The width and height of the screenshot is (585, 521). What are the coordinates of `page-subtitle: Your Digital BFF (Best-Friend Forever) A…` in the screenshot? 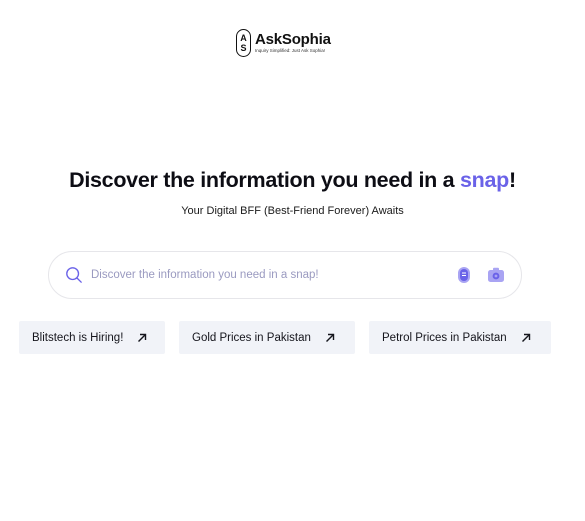 It's located at (292, 211).